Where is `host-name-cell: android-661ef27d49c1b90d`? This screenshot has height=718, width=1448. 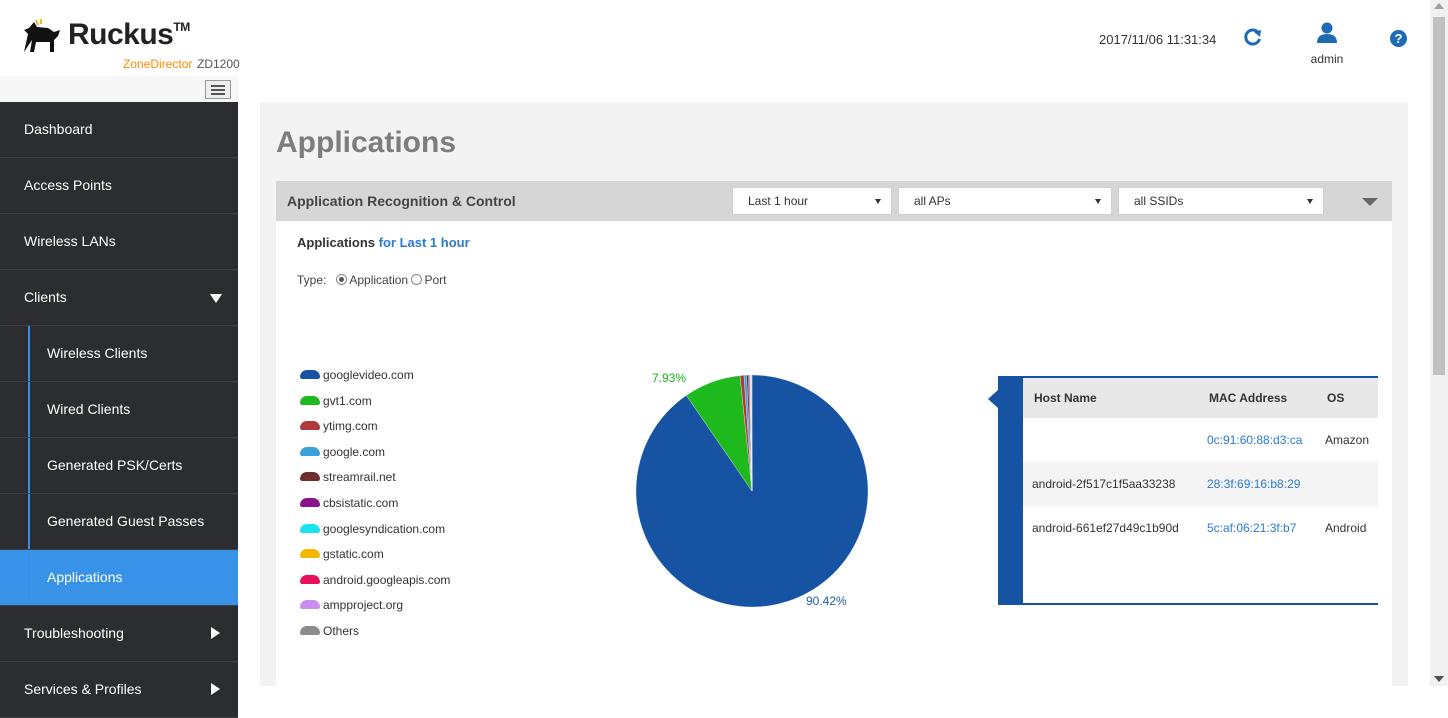
host-name-cell: android-661ef27d49c1b90d is located at coordinates (1110, 528).